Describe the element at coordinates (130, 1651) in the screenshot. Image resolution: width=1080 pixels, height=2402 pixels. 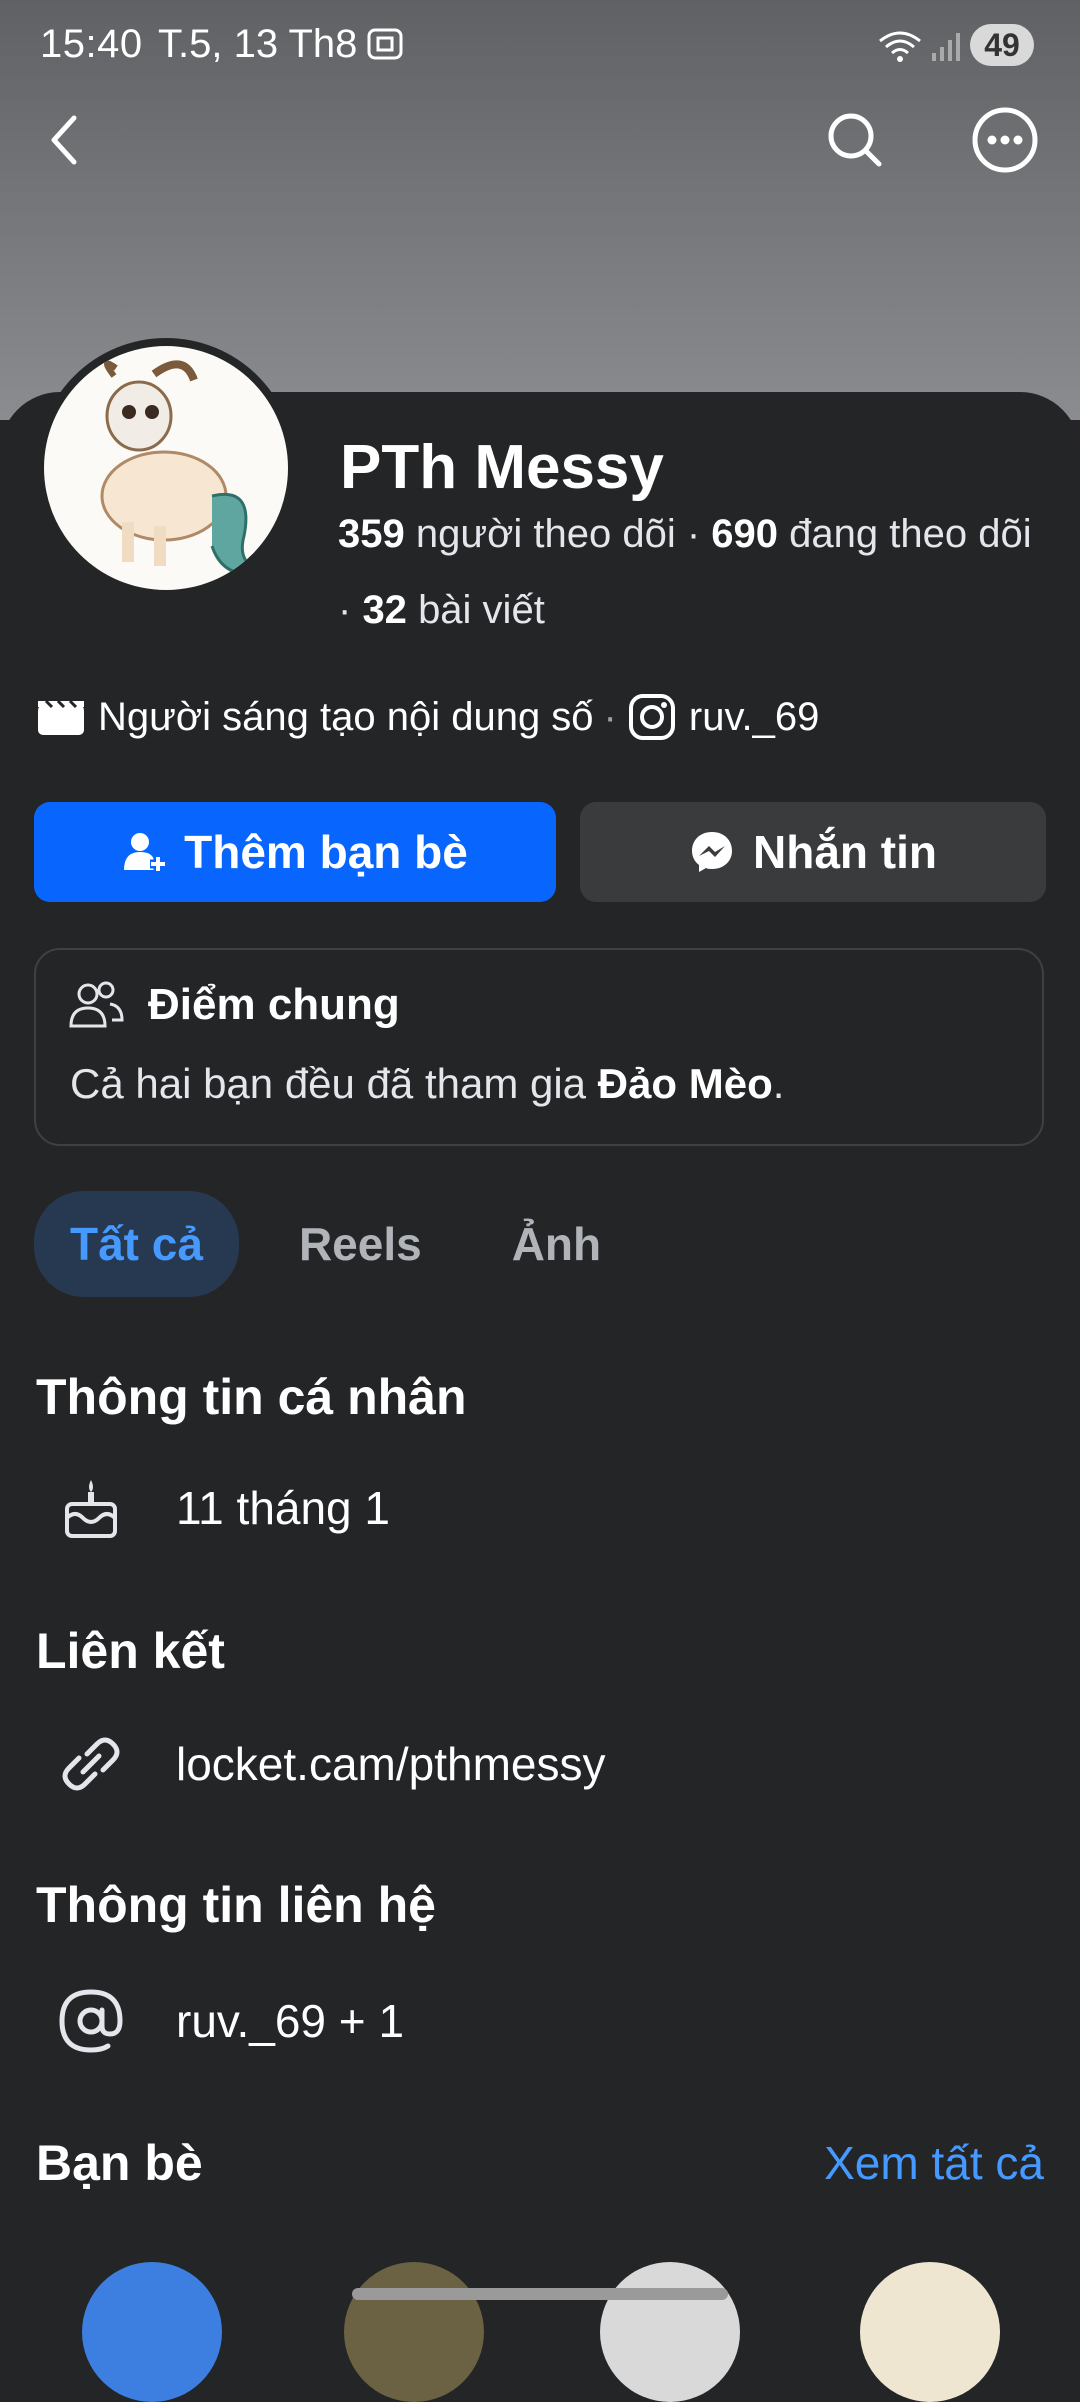
I see `links-heading: Liên kết` at that location.